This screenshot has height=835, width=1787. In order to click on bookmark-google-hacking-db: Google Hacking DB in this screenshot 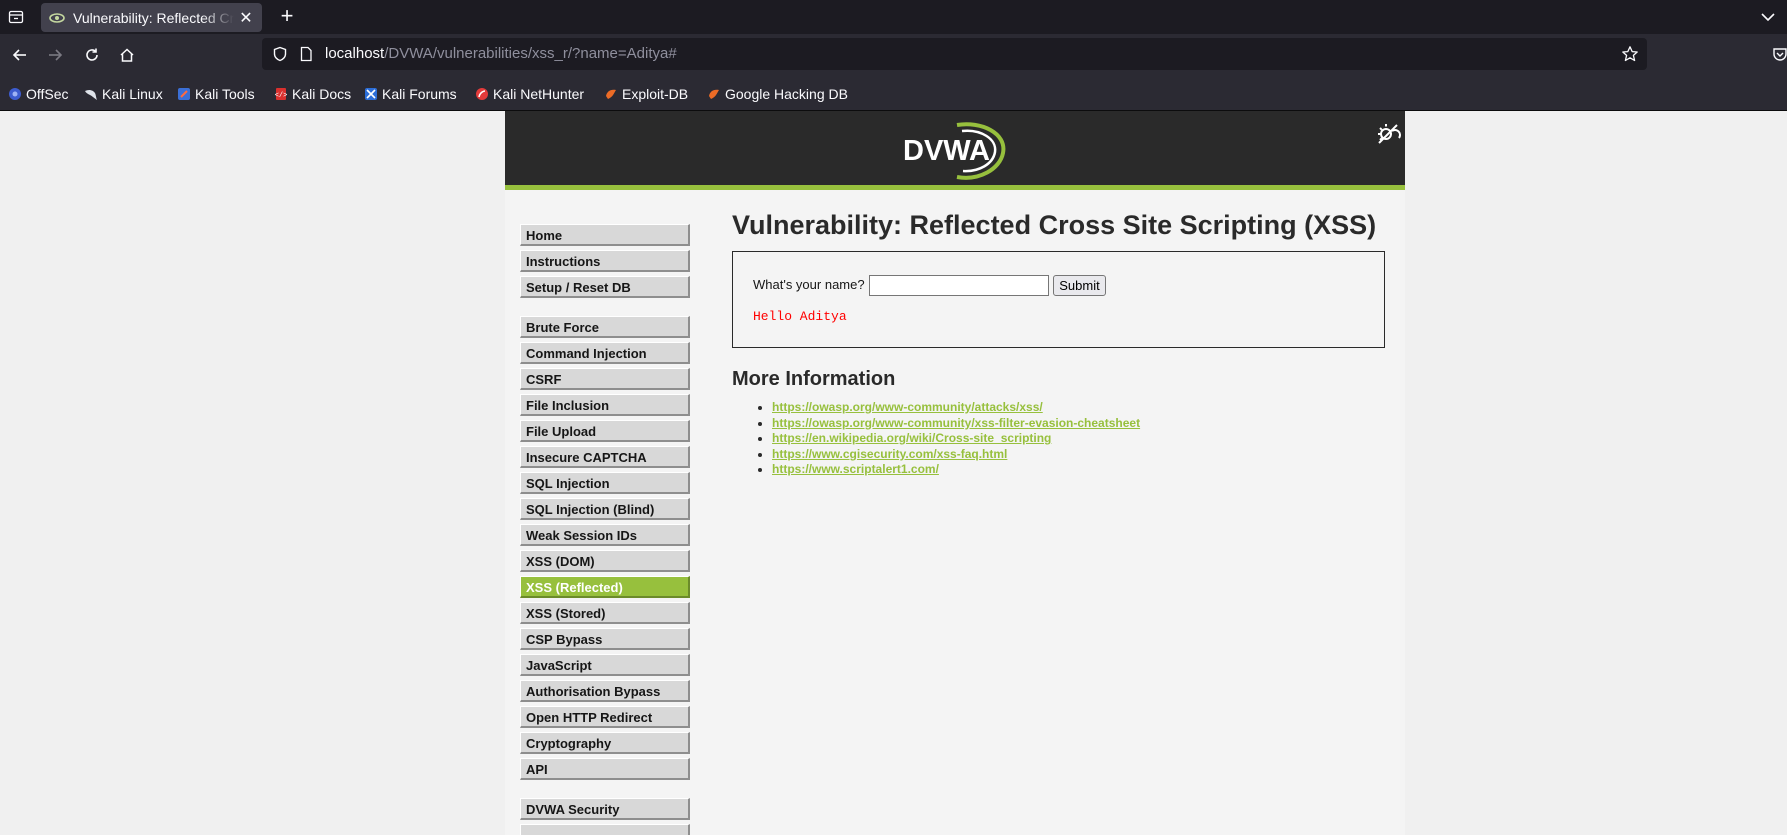, I will do `click(777, 94)`.